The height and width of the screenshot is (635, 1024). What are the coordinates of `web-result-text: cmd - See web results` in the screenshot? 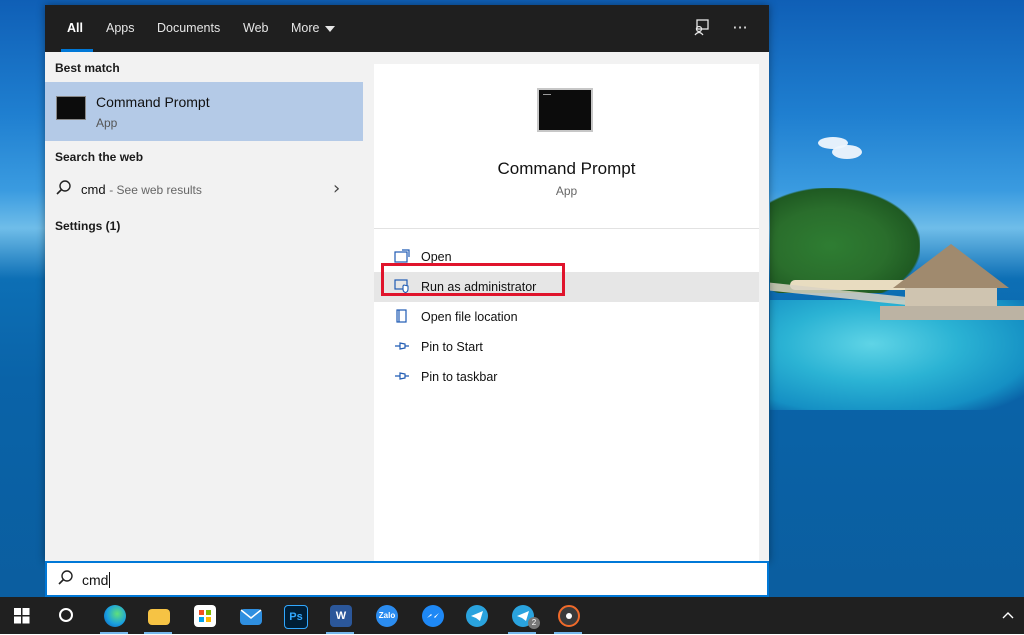 It's located at (141, 189).